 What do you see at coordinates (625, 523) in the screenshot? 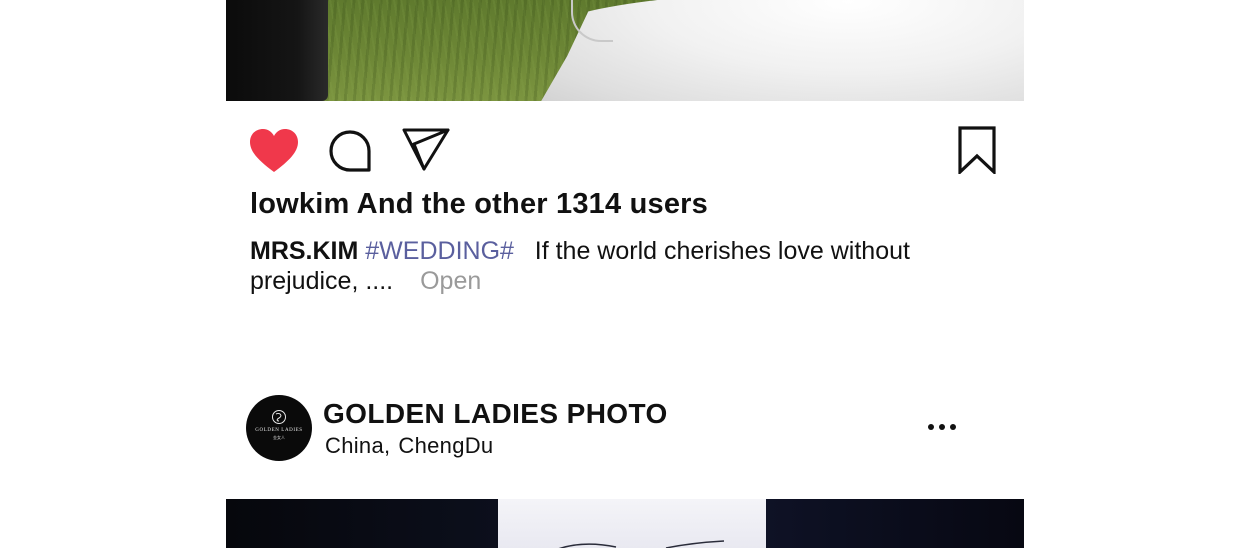
I see `next-post-photo` at bounding box center [625, 523].